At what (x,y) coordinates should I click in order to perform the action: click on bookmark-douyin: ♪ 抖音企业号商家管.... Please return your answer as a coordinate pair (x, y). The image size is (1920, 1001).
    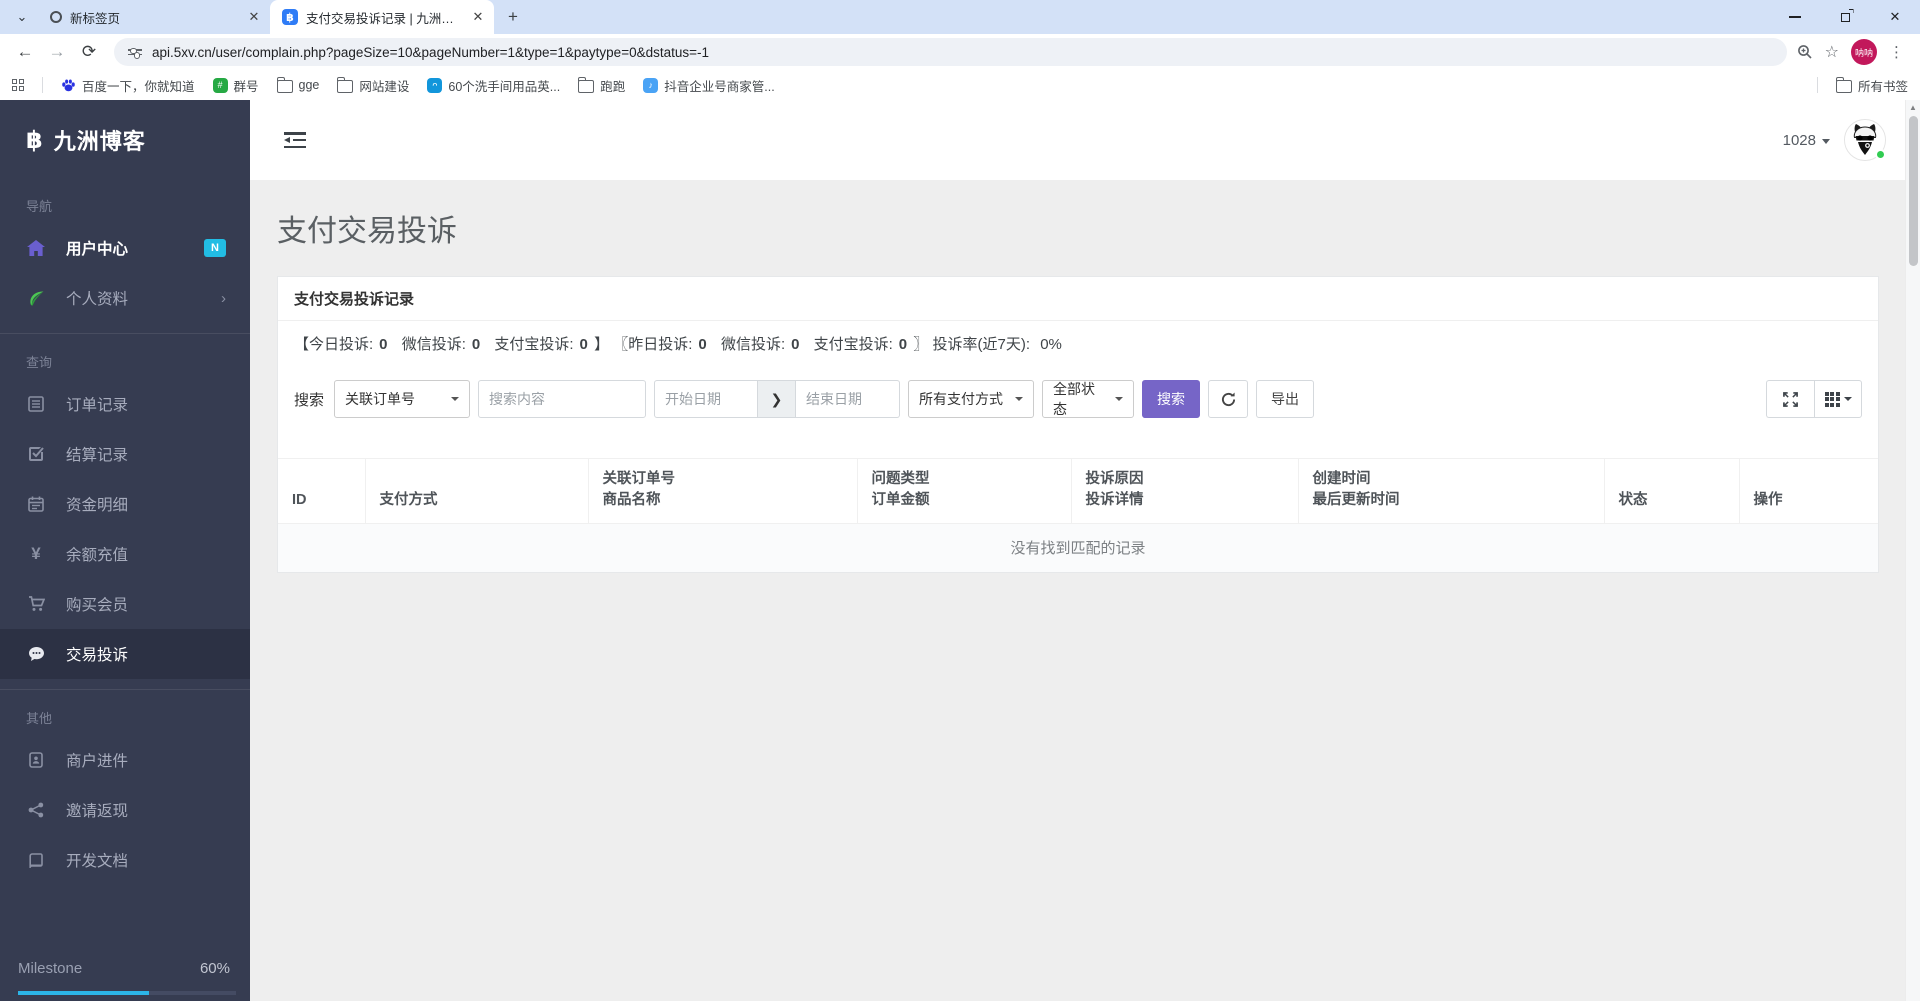
    Looking at the image, I should click on (709, 85).